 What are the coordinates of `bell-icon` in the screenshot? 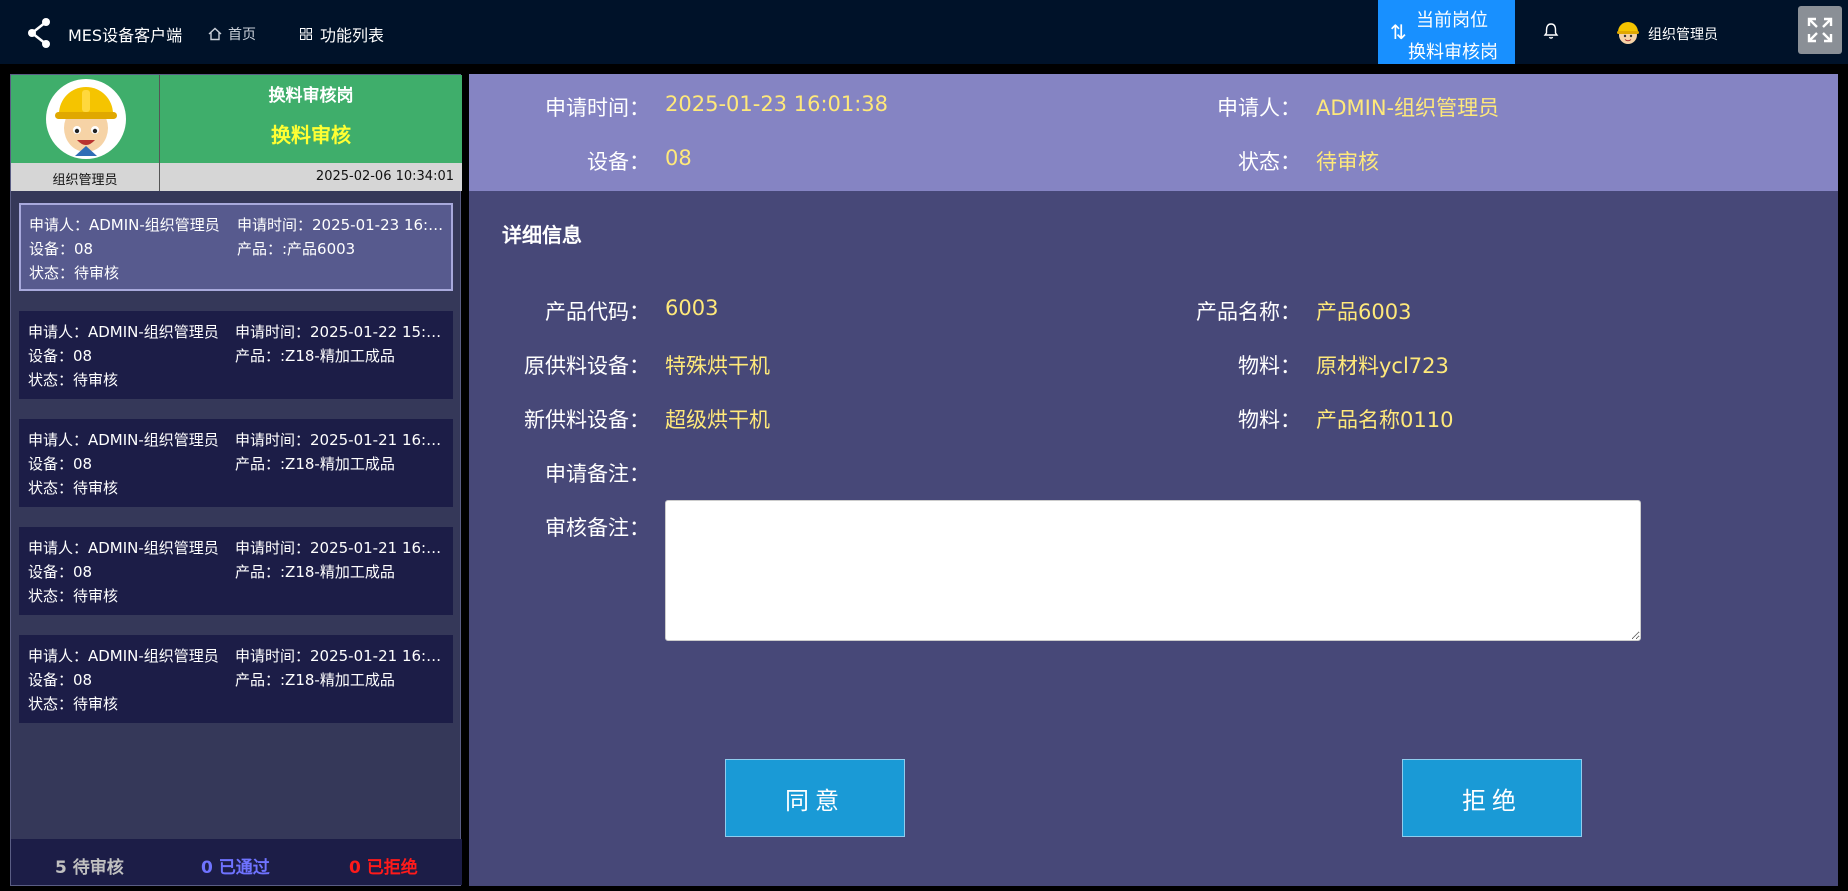 It's located at (1551, 31).